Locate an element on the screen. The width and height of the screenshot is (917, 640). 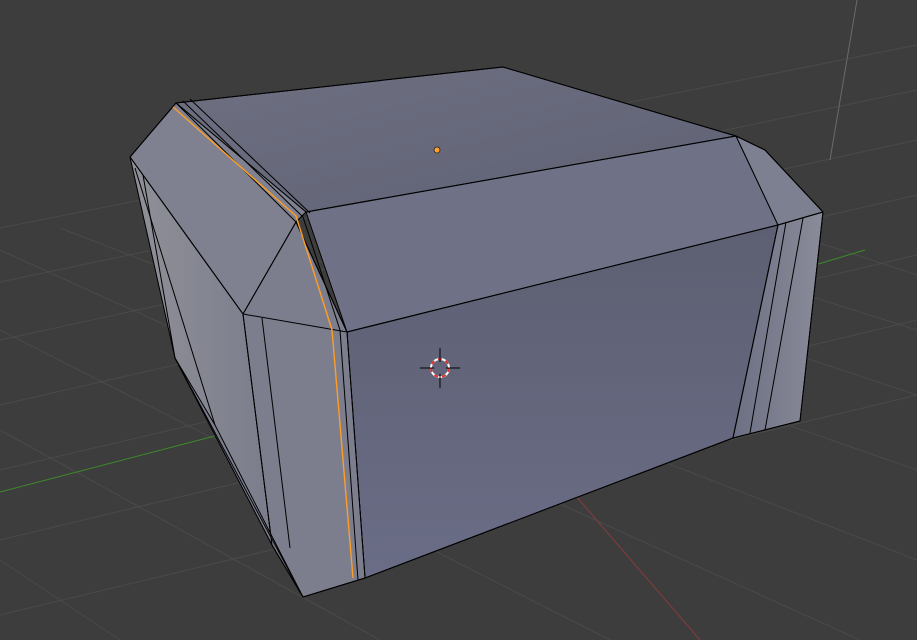
grid-line is located at coordinates (60, 599).